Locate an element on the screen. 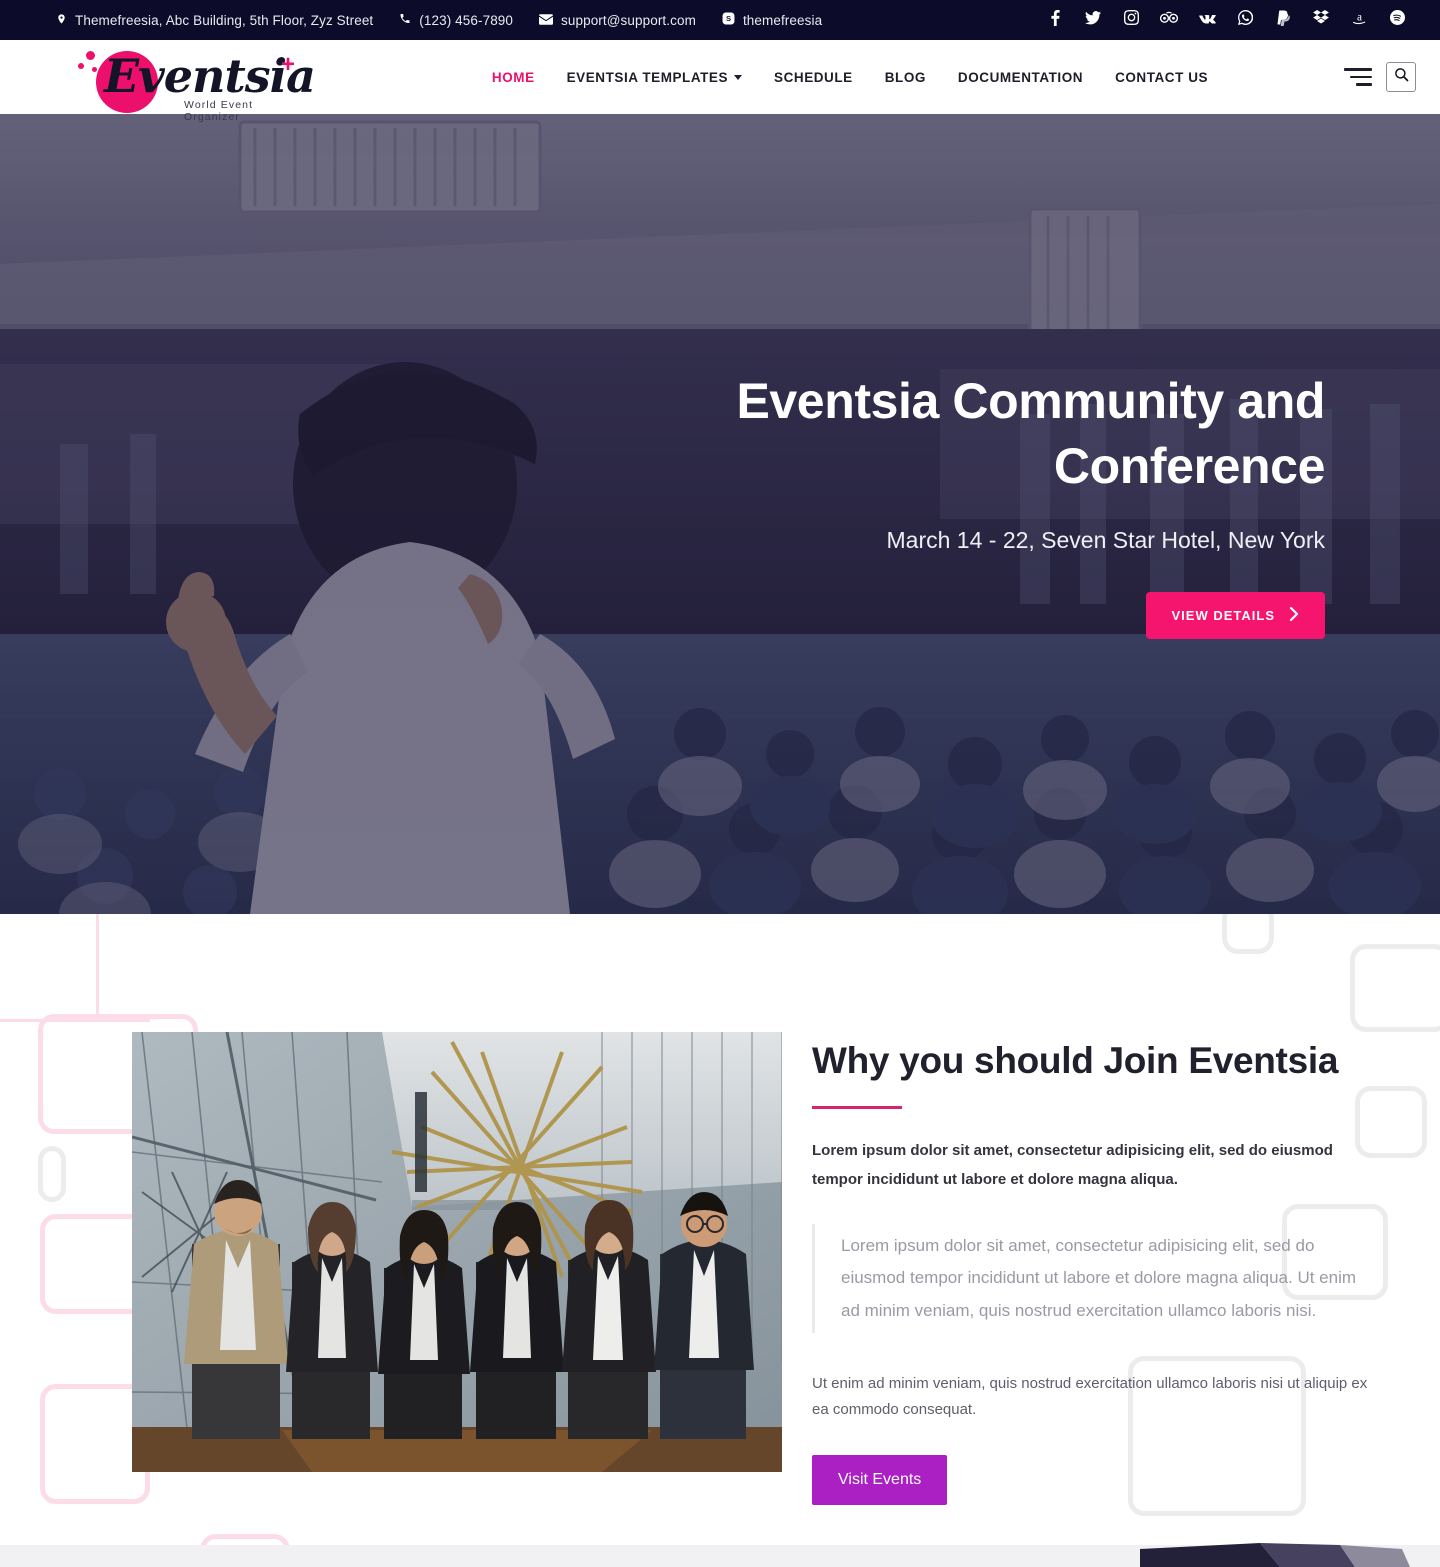 This screenshot has height=1567, width=1440. chevron-right-icon is located at coordinates (1294, 615).